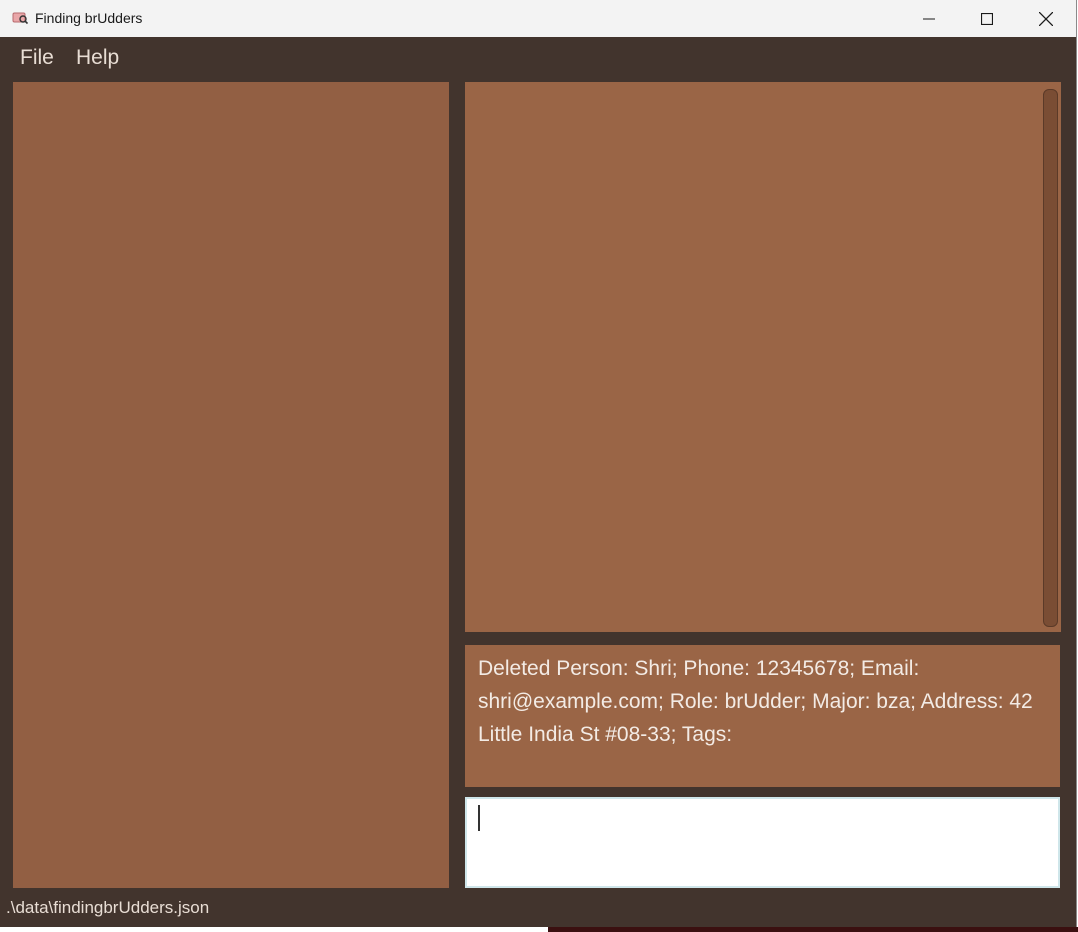  I want to click on background-strip, so click(539, 929).